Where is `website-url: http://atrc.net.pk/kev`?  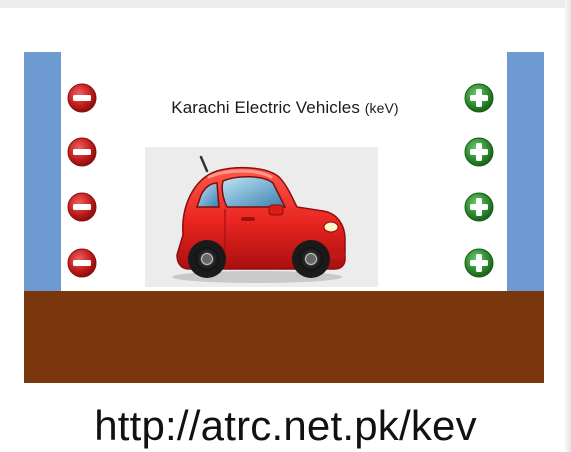
website-url: http://atrc.net.pk/kev is located at coordinates (285, 426).